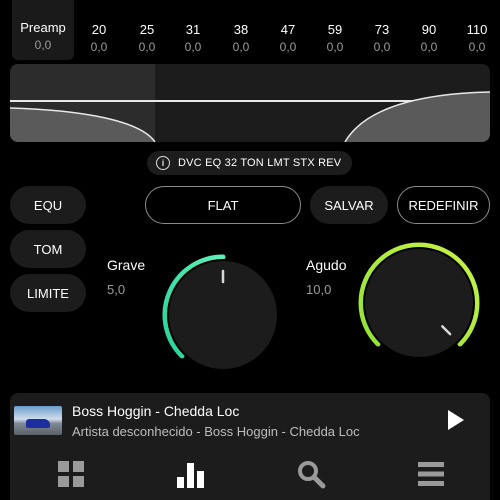 The image size is (500, 500). I want to click on band-freq: 47, so click(288, 29).